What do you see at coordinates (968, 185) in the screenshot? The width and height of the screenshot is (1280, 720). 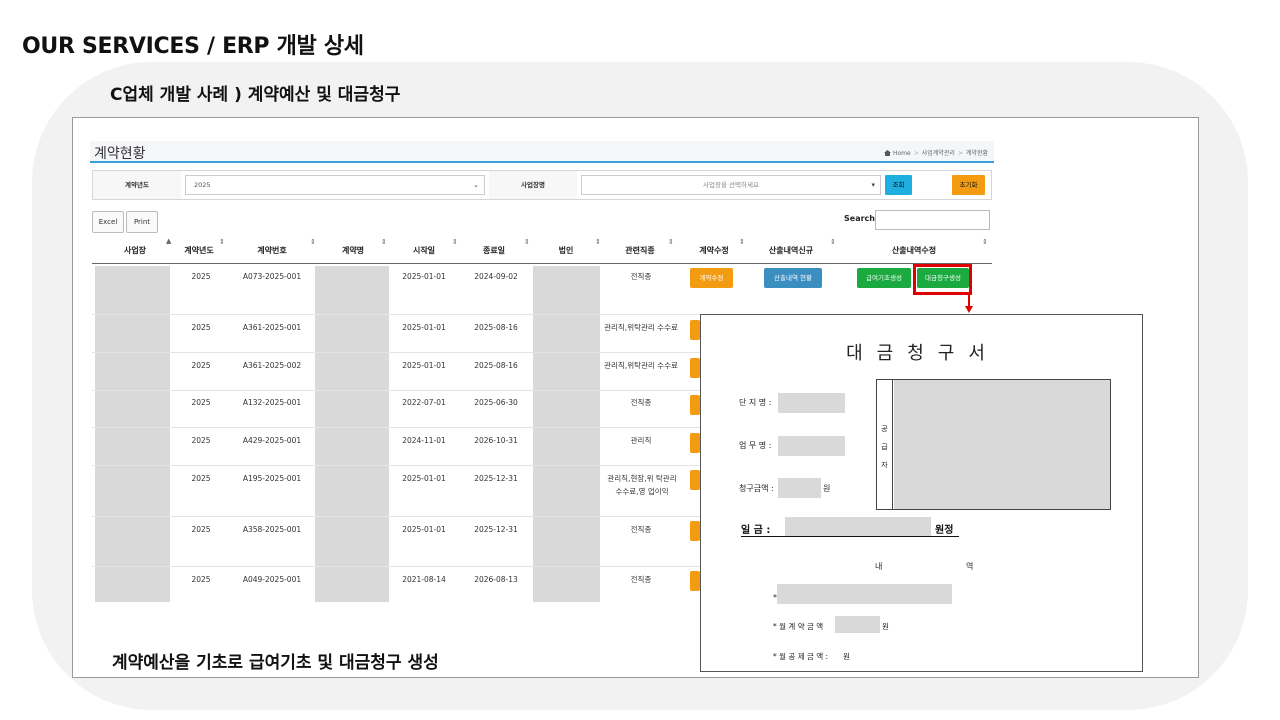 I see `reset-button: 초기화` at bounding box center [968, 185].